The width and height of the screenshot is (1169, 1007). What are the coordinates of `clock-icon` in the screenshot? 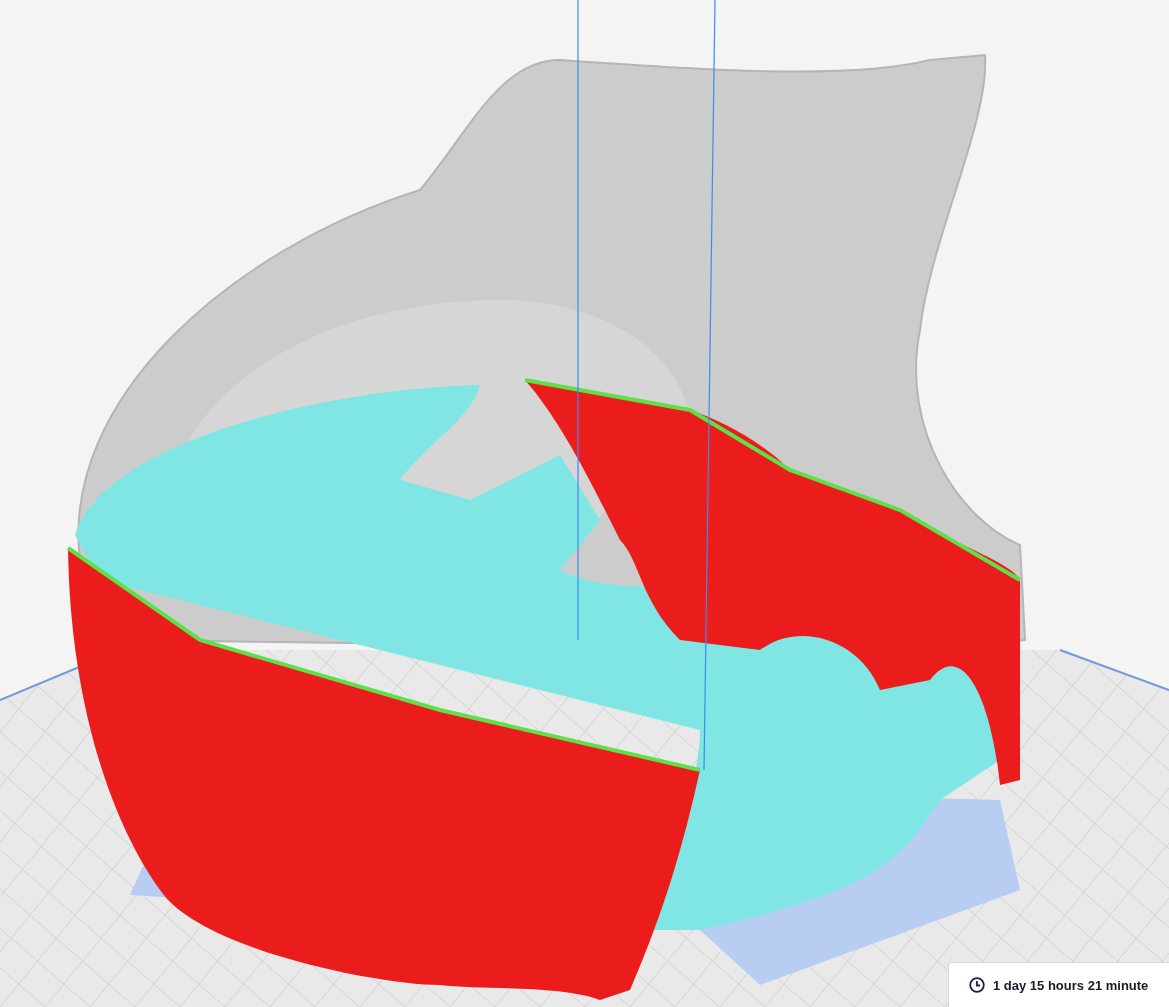 It's located at (977, 985).